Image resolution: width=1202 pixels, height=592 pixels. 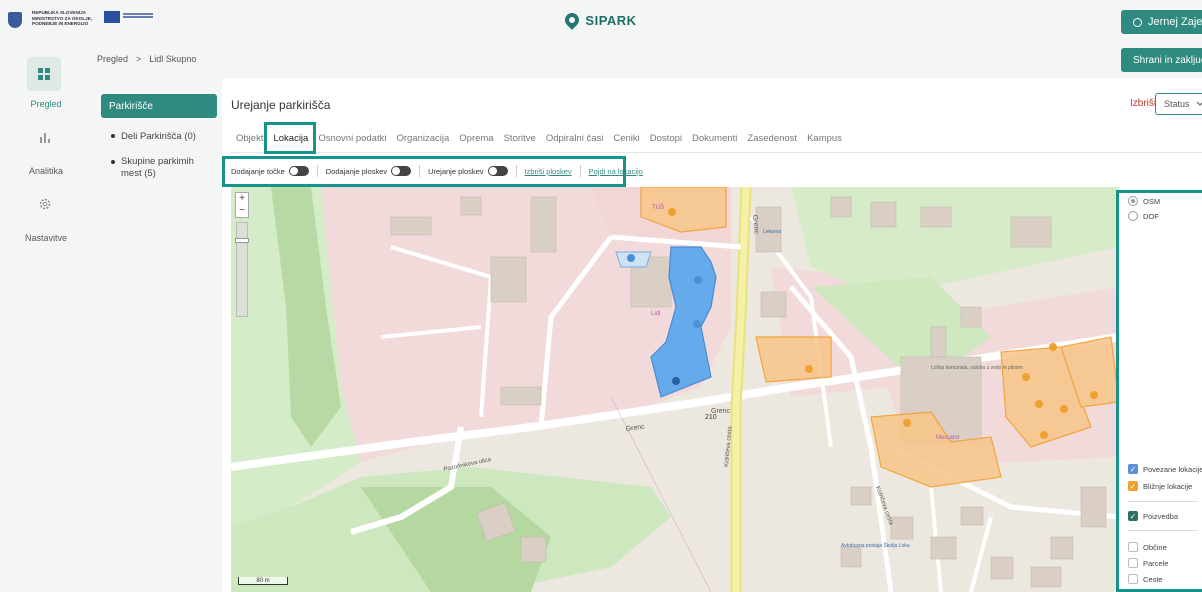 I want to click on delete-button: Izbriši, so click(x=1143, y=103).